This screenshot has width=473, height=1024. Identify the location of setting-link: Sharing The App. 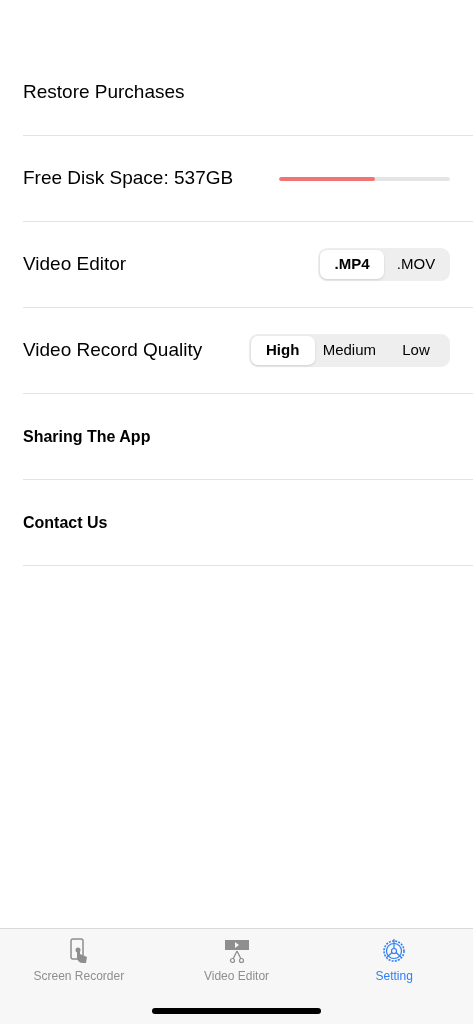
(87, 436).